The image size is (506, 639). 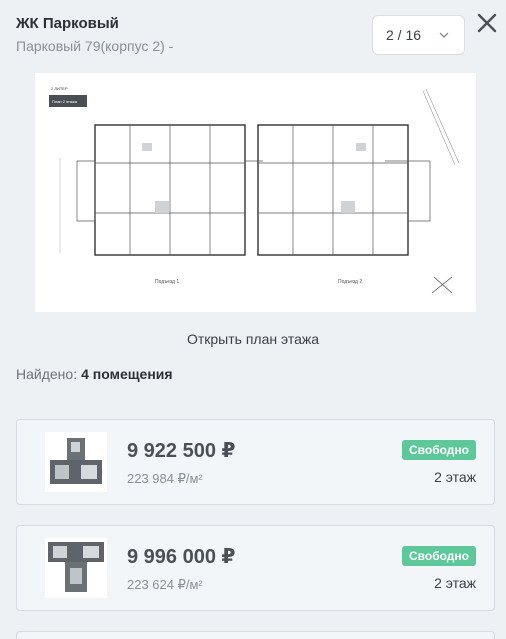 I want to click on listing-price: 9 922 500 ₽, so click(x=181, y=451).